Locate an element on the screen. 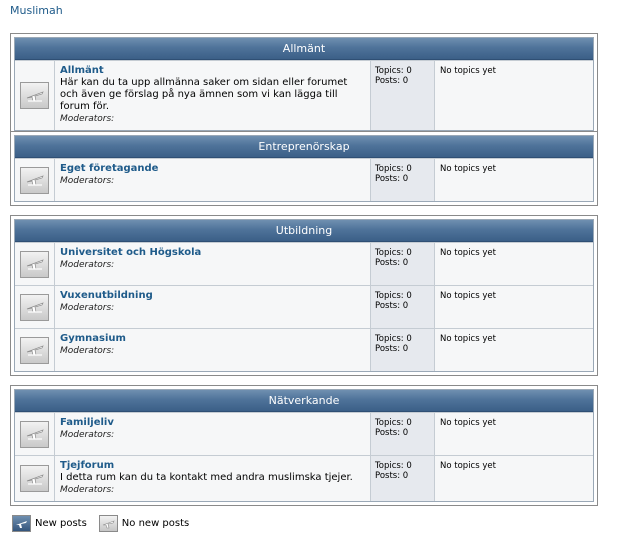 The height and width of the screenshot is (544, 618). forum-title-link: Tjejforum is located at coordinates (212, 466).